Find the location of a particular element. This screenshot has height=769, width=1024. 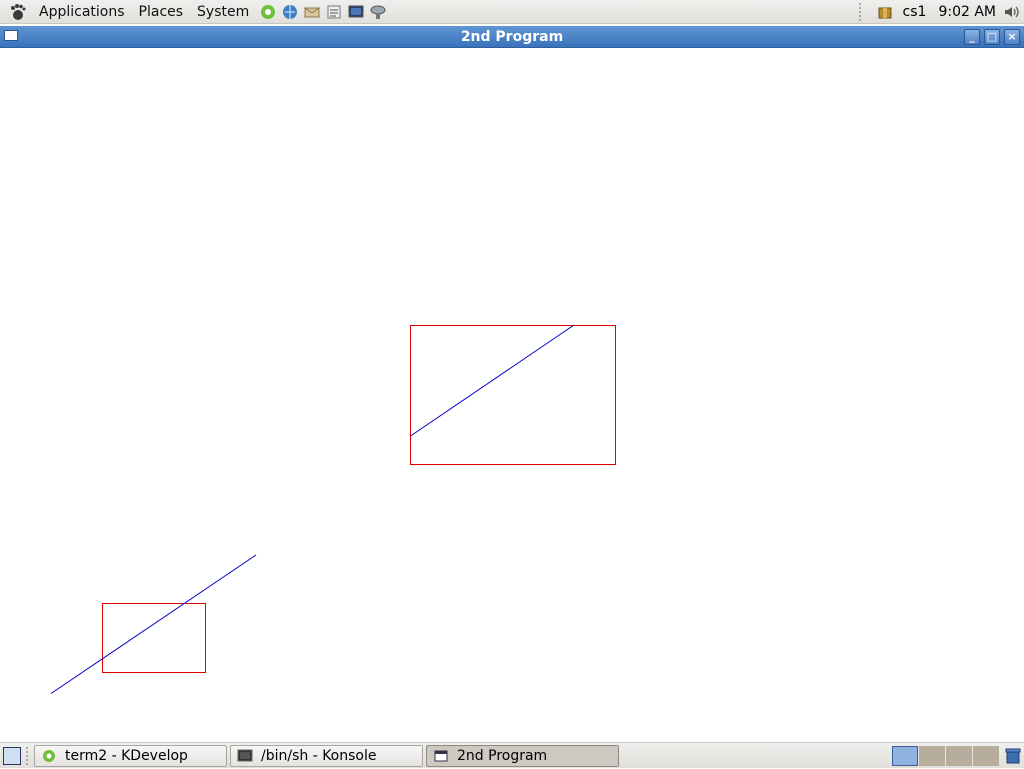

text-editor-icon is located at coordinates (334, 12).